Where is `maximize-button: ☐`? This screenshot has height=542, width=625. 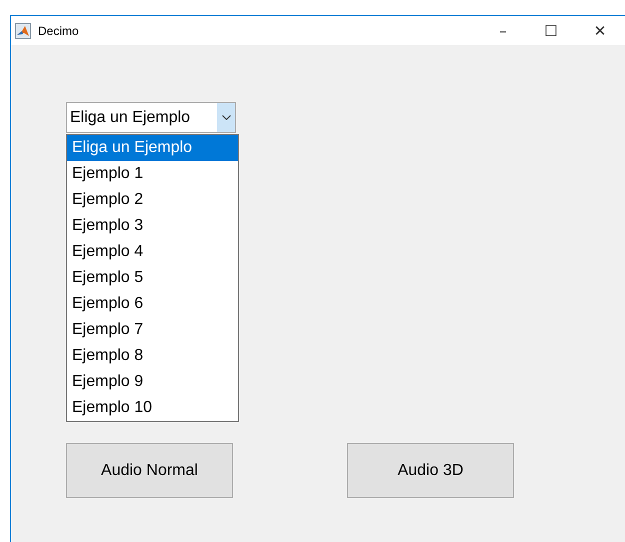 maximize-button: ☐ is located at coordinates (551, 30).